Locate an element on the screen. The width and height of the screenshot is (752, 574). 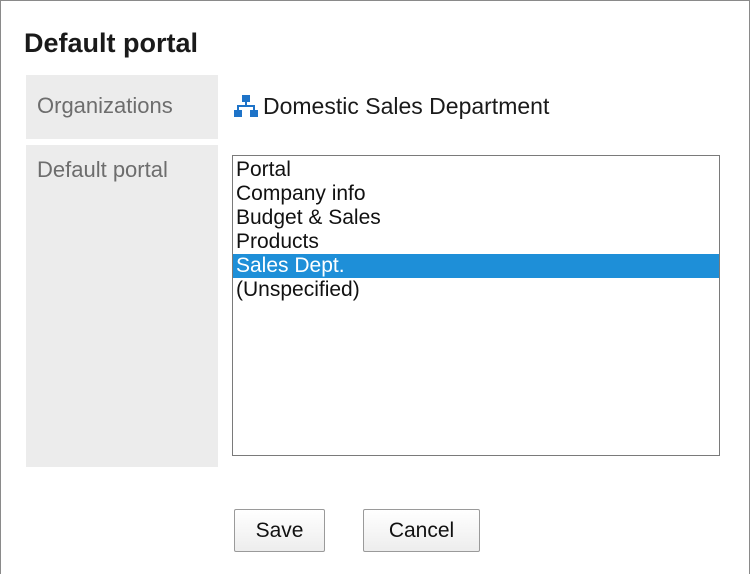
portal-option: Sales Dept. is located at coordinates (476, 266).